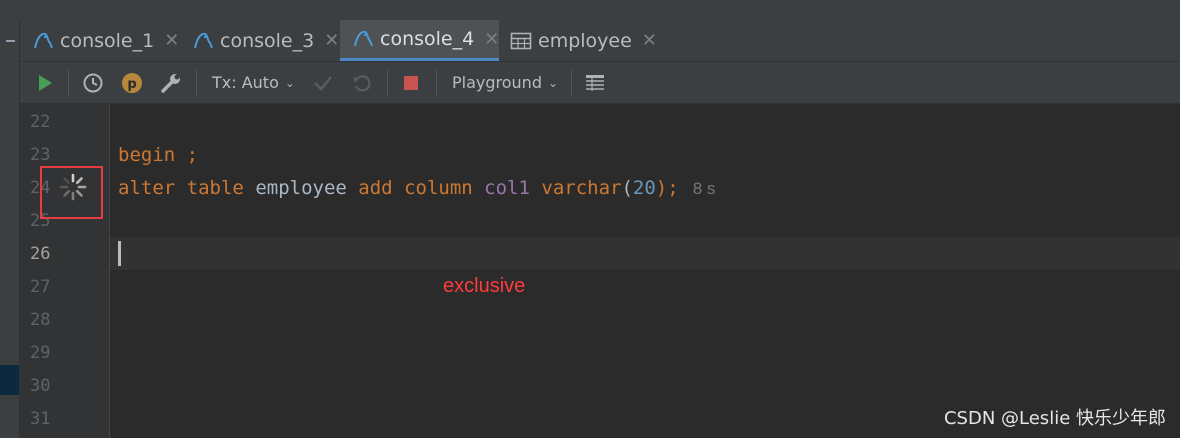 Image resolution: width=1180 pixels, height=438 pixels. I want to click on line-number: 28, so click(40, 320).